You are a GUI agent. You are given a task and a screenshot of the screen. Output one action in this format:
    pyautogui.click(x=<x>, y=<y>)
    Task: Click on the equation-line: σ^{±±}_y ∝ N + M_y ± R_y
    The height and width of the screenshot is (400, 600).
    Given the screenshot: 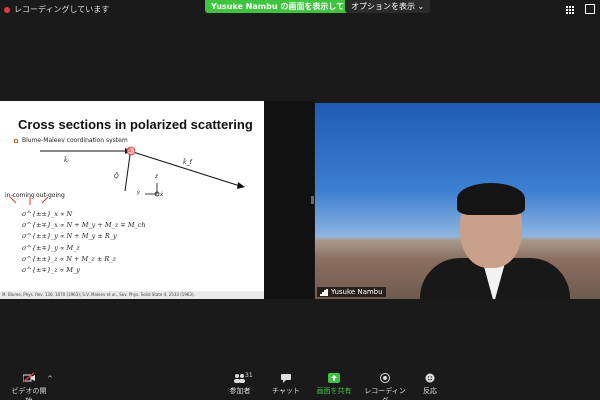 What is the action you would take?
    pyautogui.click(x=69, y=236)
    